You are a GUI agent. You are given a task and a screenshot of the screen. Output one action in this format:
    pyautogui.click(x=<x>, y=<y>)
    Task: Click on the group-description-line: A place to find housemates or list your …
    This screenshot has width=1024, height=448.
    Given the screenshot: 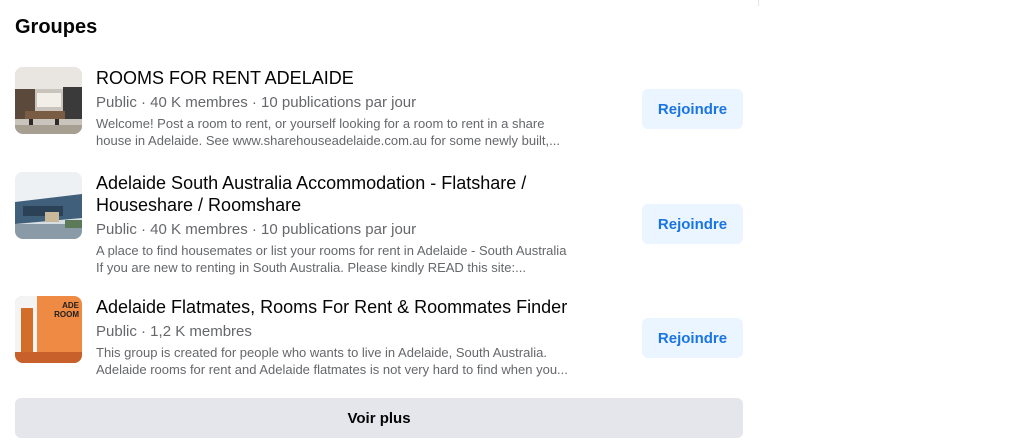 What is the action you would take?
    pyautogui.click(x=331, y=250)
    